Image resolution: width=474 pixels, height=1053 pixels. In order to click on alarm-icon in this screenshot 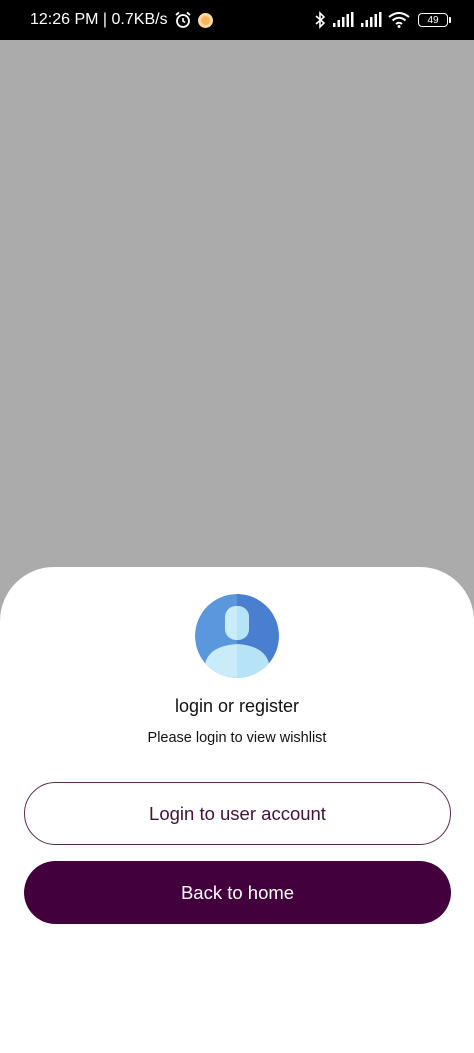, I will do `click(183, 20)`.